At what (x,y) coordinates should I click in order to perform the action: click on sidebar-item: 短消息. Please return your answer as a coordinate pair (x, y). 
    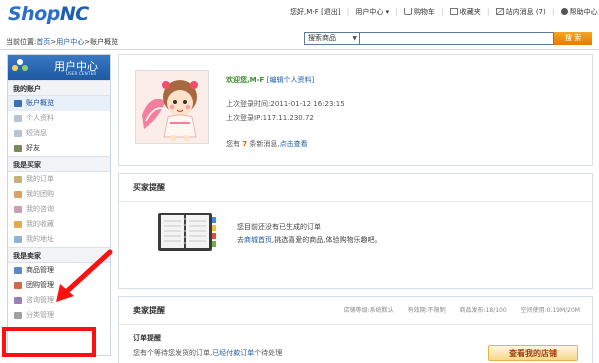
    Looking at the image, I should click on (59, 133).